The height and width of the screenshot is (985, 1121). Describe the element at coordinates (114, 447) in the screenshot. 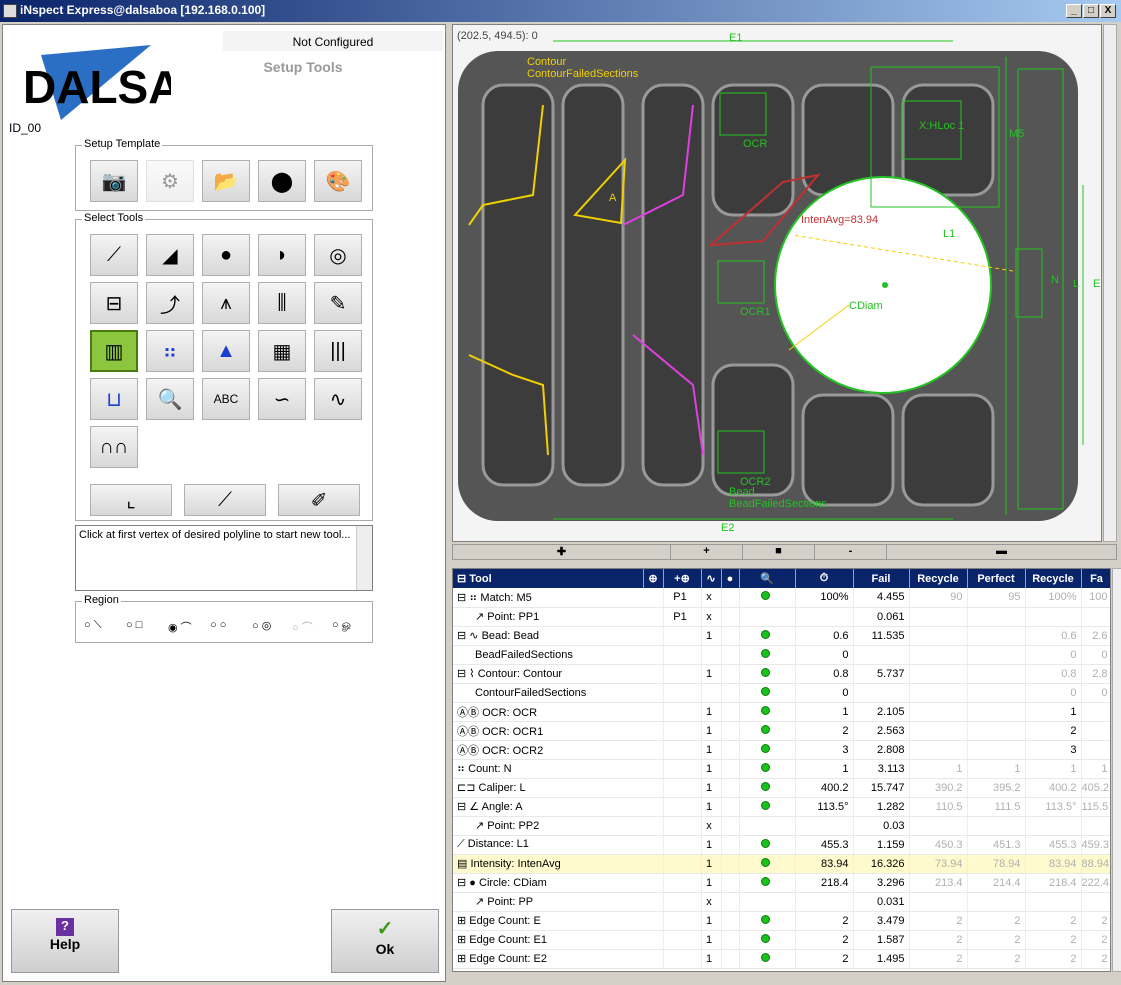

I see `waveform-tool-icon: ∩∩` at that location.